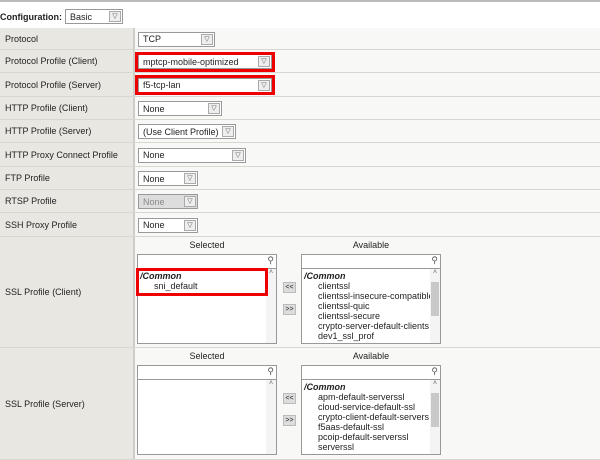 Image resolution: width=600 pixels, height=460 pixels. What do you see at coordinates (372, 427) in the screenshot?
I see `list-item: f5aas-default-ssl` at bounding box center [372, 427].